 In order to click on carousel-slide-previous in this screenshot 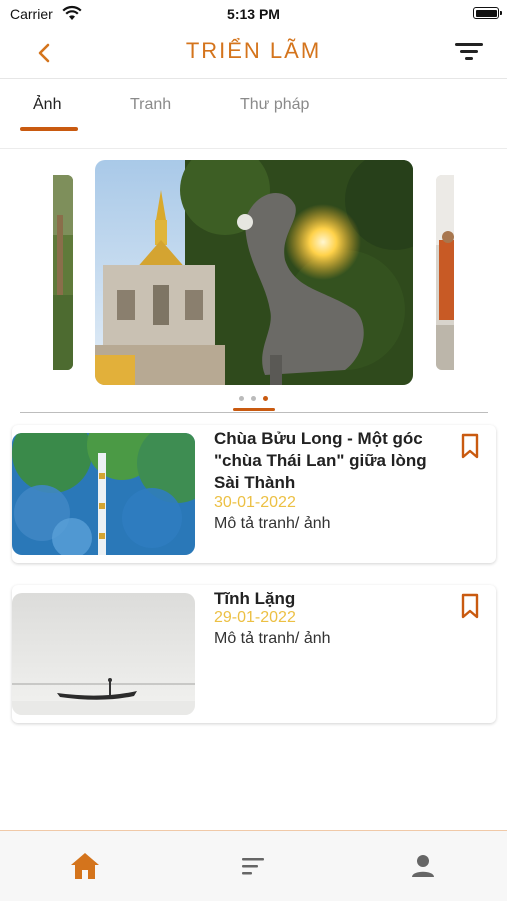, I will do `click(63, 272)`.